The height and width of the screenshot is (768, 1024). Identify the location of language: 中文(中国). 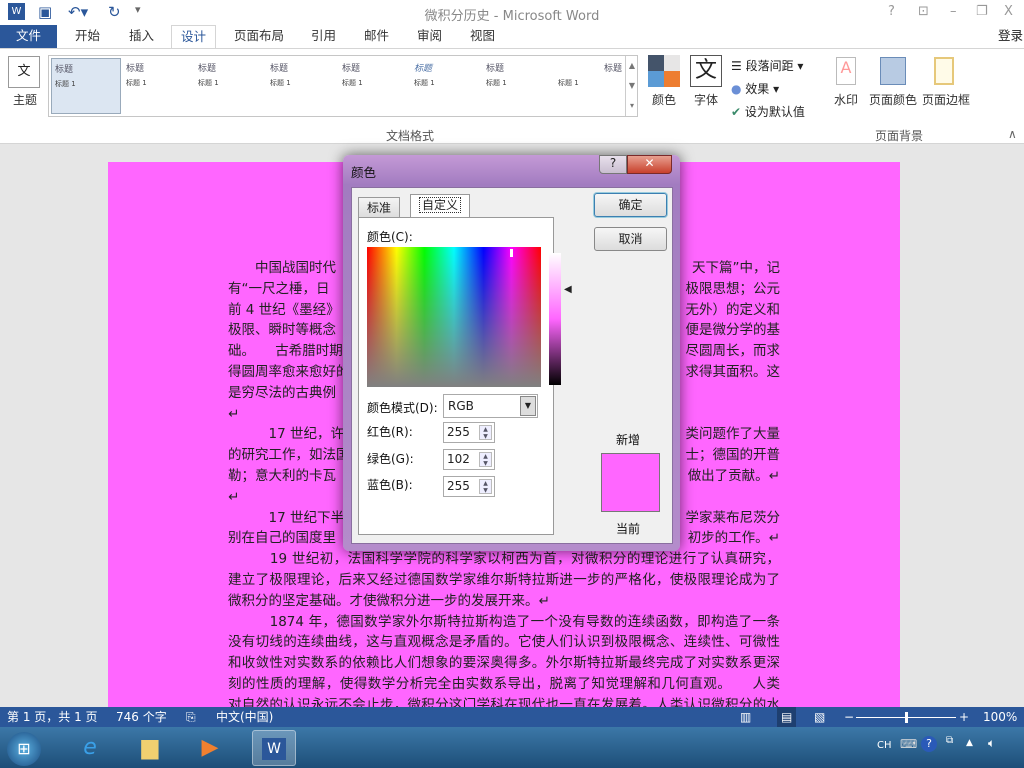
(244, 717).